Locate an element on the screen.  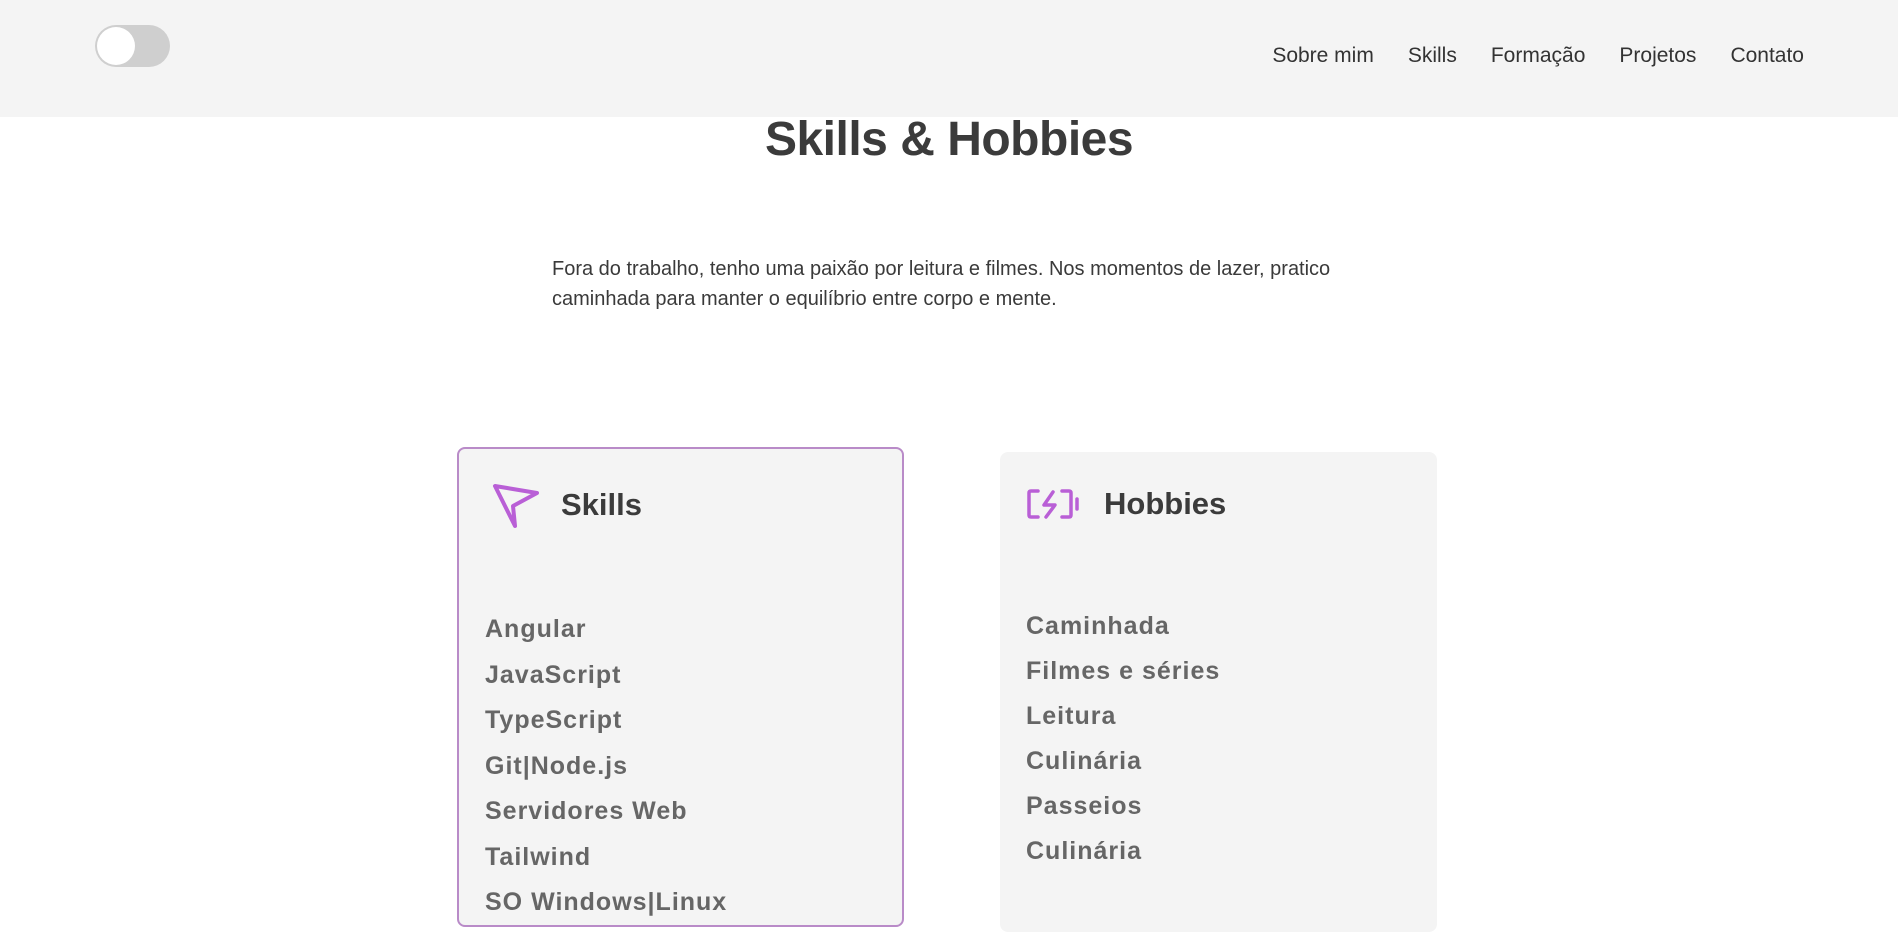
nav-link-formacao: Formação is located at coordinates (1538, 56).